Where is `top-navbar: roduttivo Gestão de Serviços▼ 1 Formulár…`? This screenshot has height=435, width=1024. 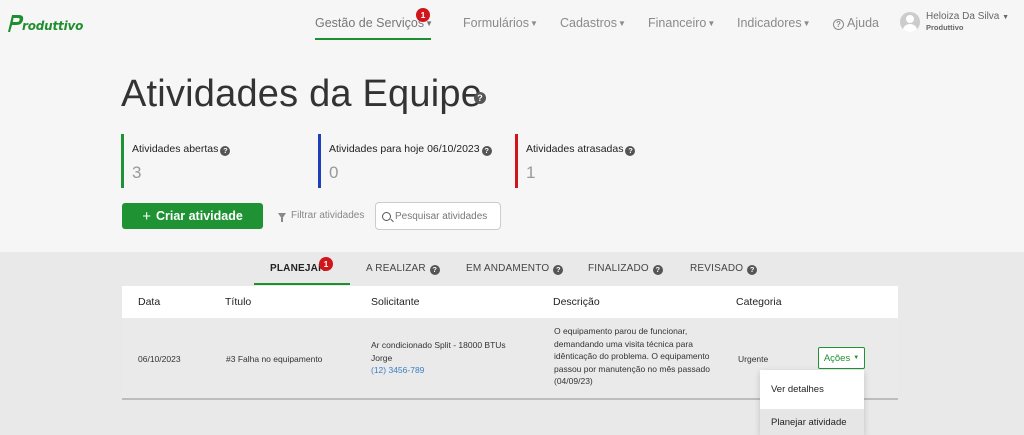 top-navbar: roduttivo Gestão de Serviços▼ 1 Formulár… is located at coordinates (512, 22).